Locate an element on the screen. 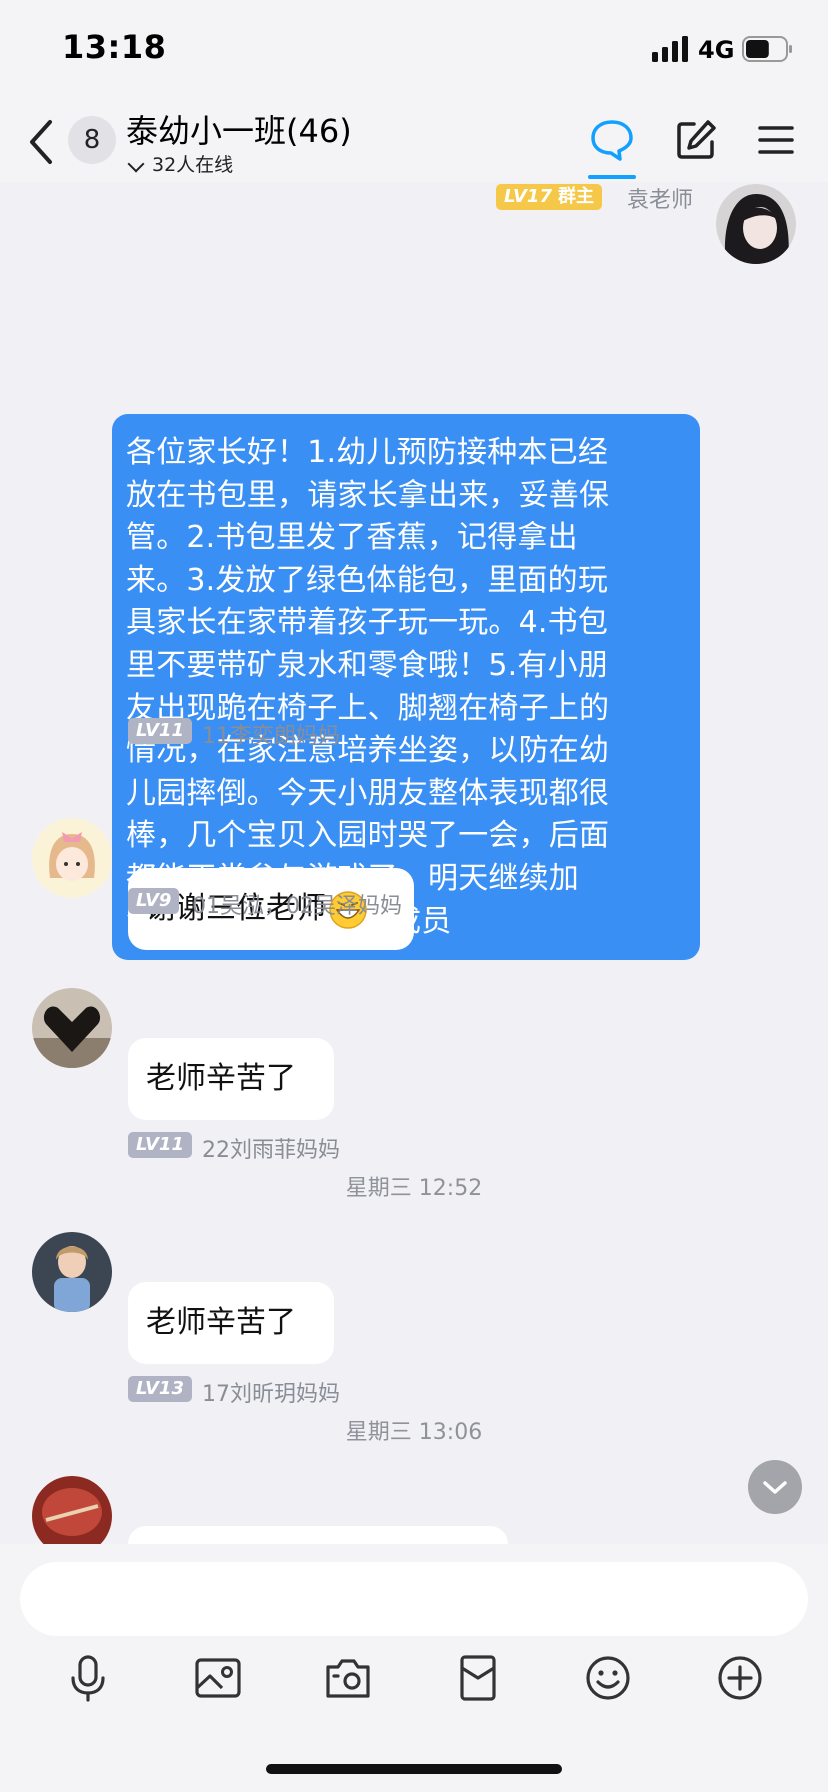  timestamp: 星期三 12:52 is located at coordinates (414, 1188).